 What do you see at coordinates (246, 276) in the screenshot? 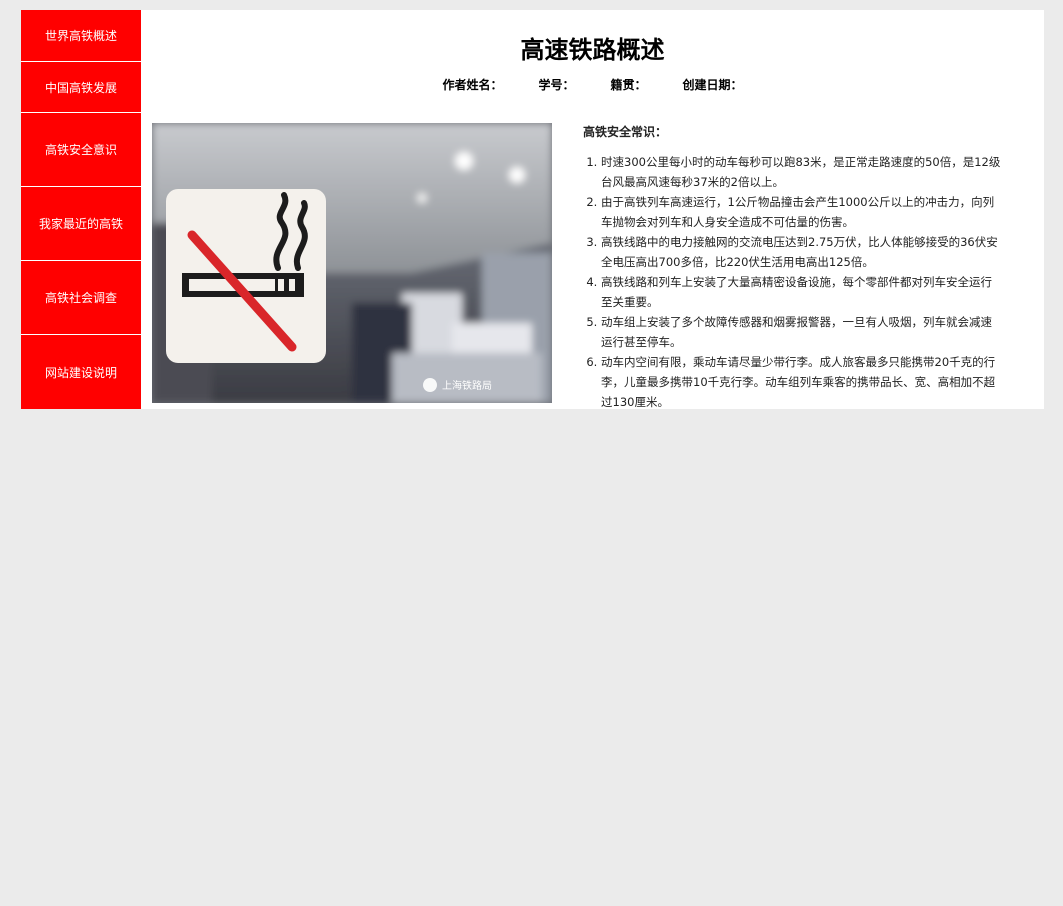
I see `no-smoking-sign-icon` at bounding box center [246, 276].